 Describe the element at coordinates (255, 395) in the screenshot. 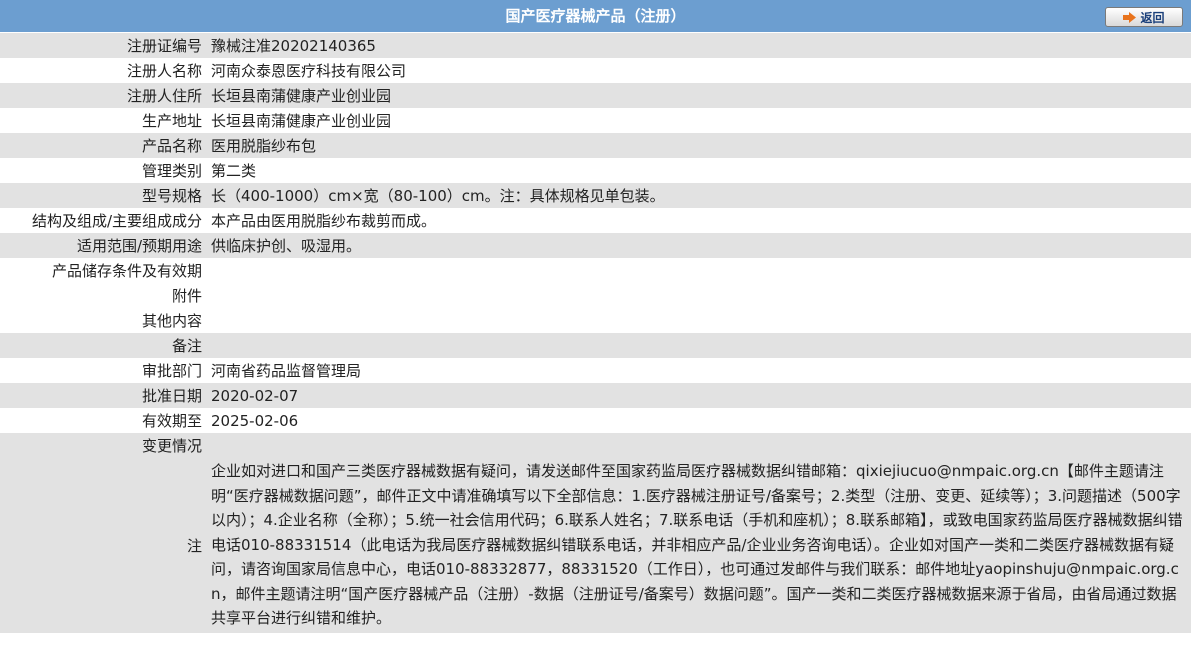

I see `row-value: 2020-02-07` at that location.